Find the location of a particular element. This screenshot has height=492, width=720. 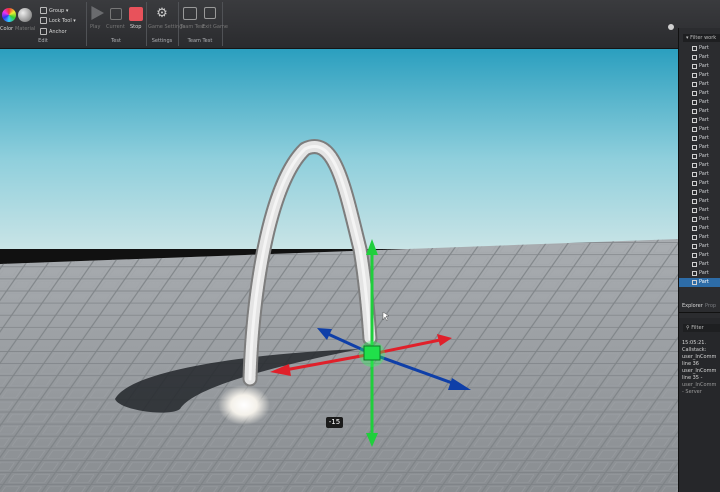

output-line: Callstack: is located at coordinates (694, 350).